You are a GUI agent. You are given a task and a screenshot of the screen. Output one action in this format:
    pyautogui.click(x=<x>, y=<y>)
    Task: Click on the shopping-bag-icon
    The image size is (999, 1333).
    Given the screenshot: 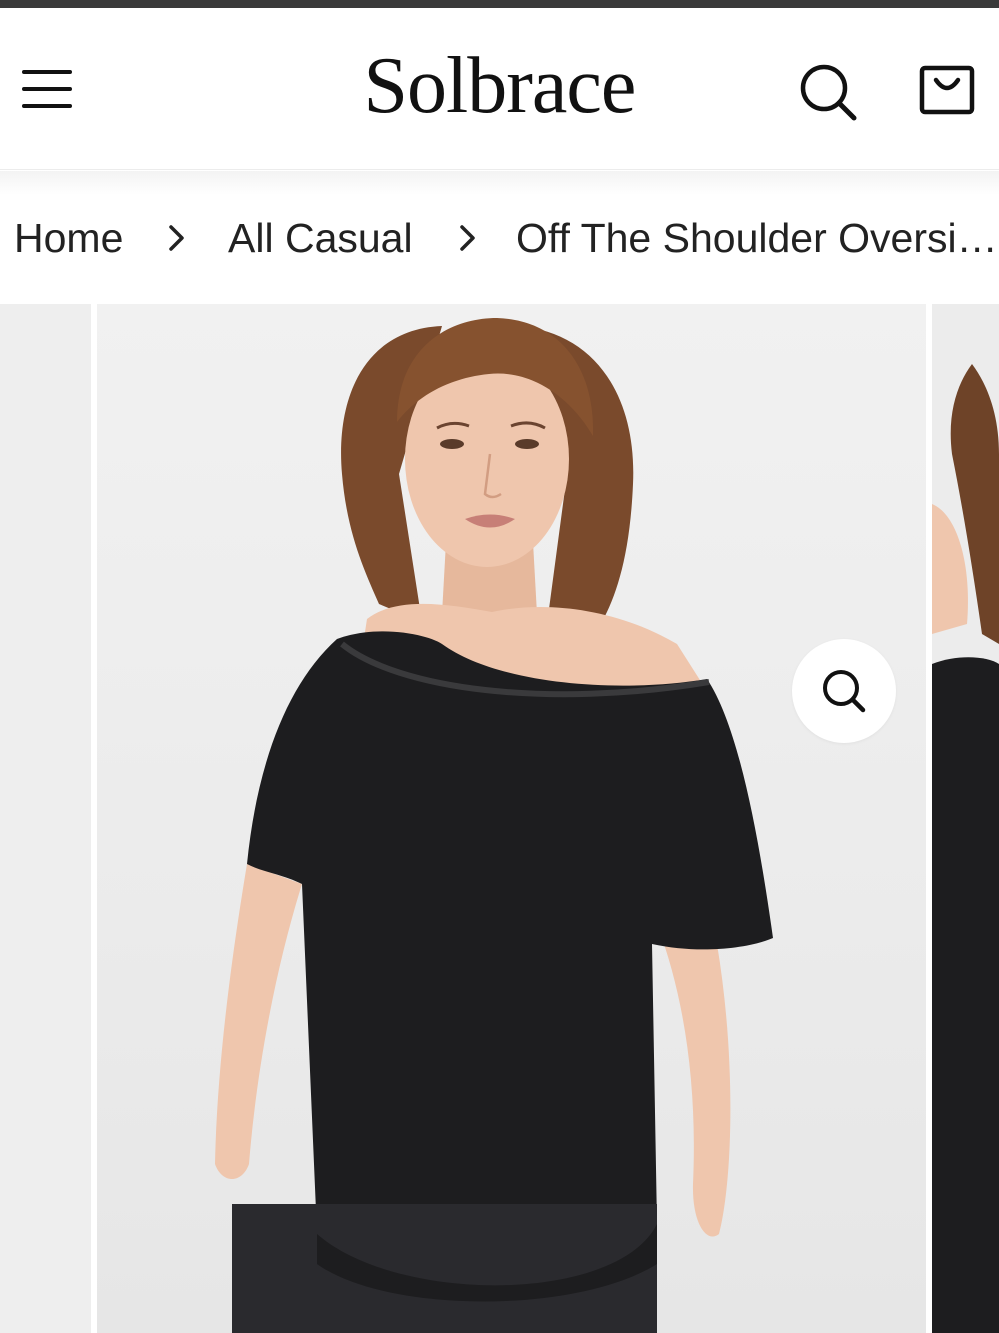 What is the action you would take?
    pyautogui.click(x=947, y=90)
    